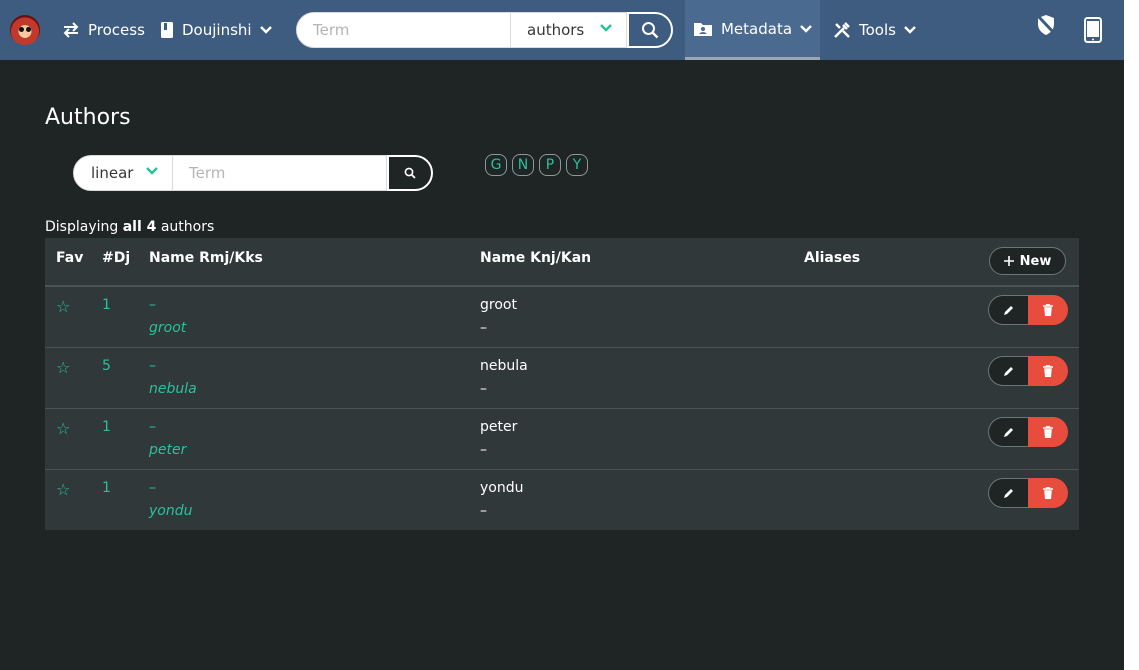 The width and height of the screenshot is (1139, 670). What do you see at coordinates (88, 117) in the screenshot?
I see `page-title: Authors` at bounding box center [88, 117].